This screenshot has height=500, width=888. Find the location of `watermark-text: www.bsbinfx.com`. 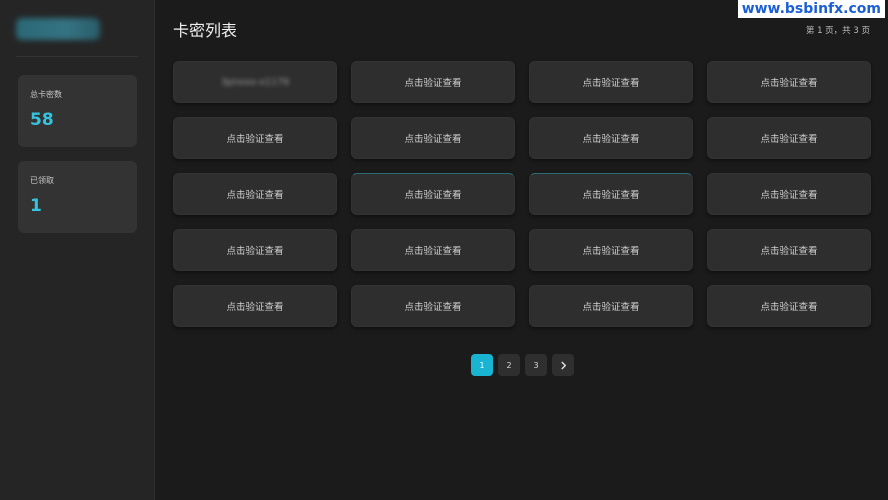

watermark-text: www.bsbinfx.com is located at coordinates (811, 9).